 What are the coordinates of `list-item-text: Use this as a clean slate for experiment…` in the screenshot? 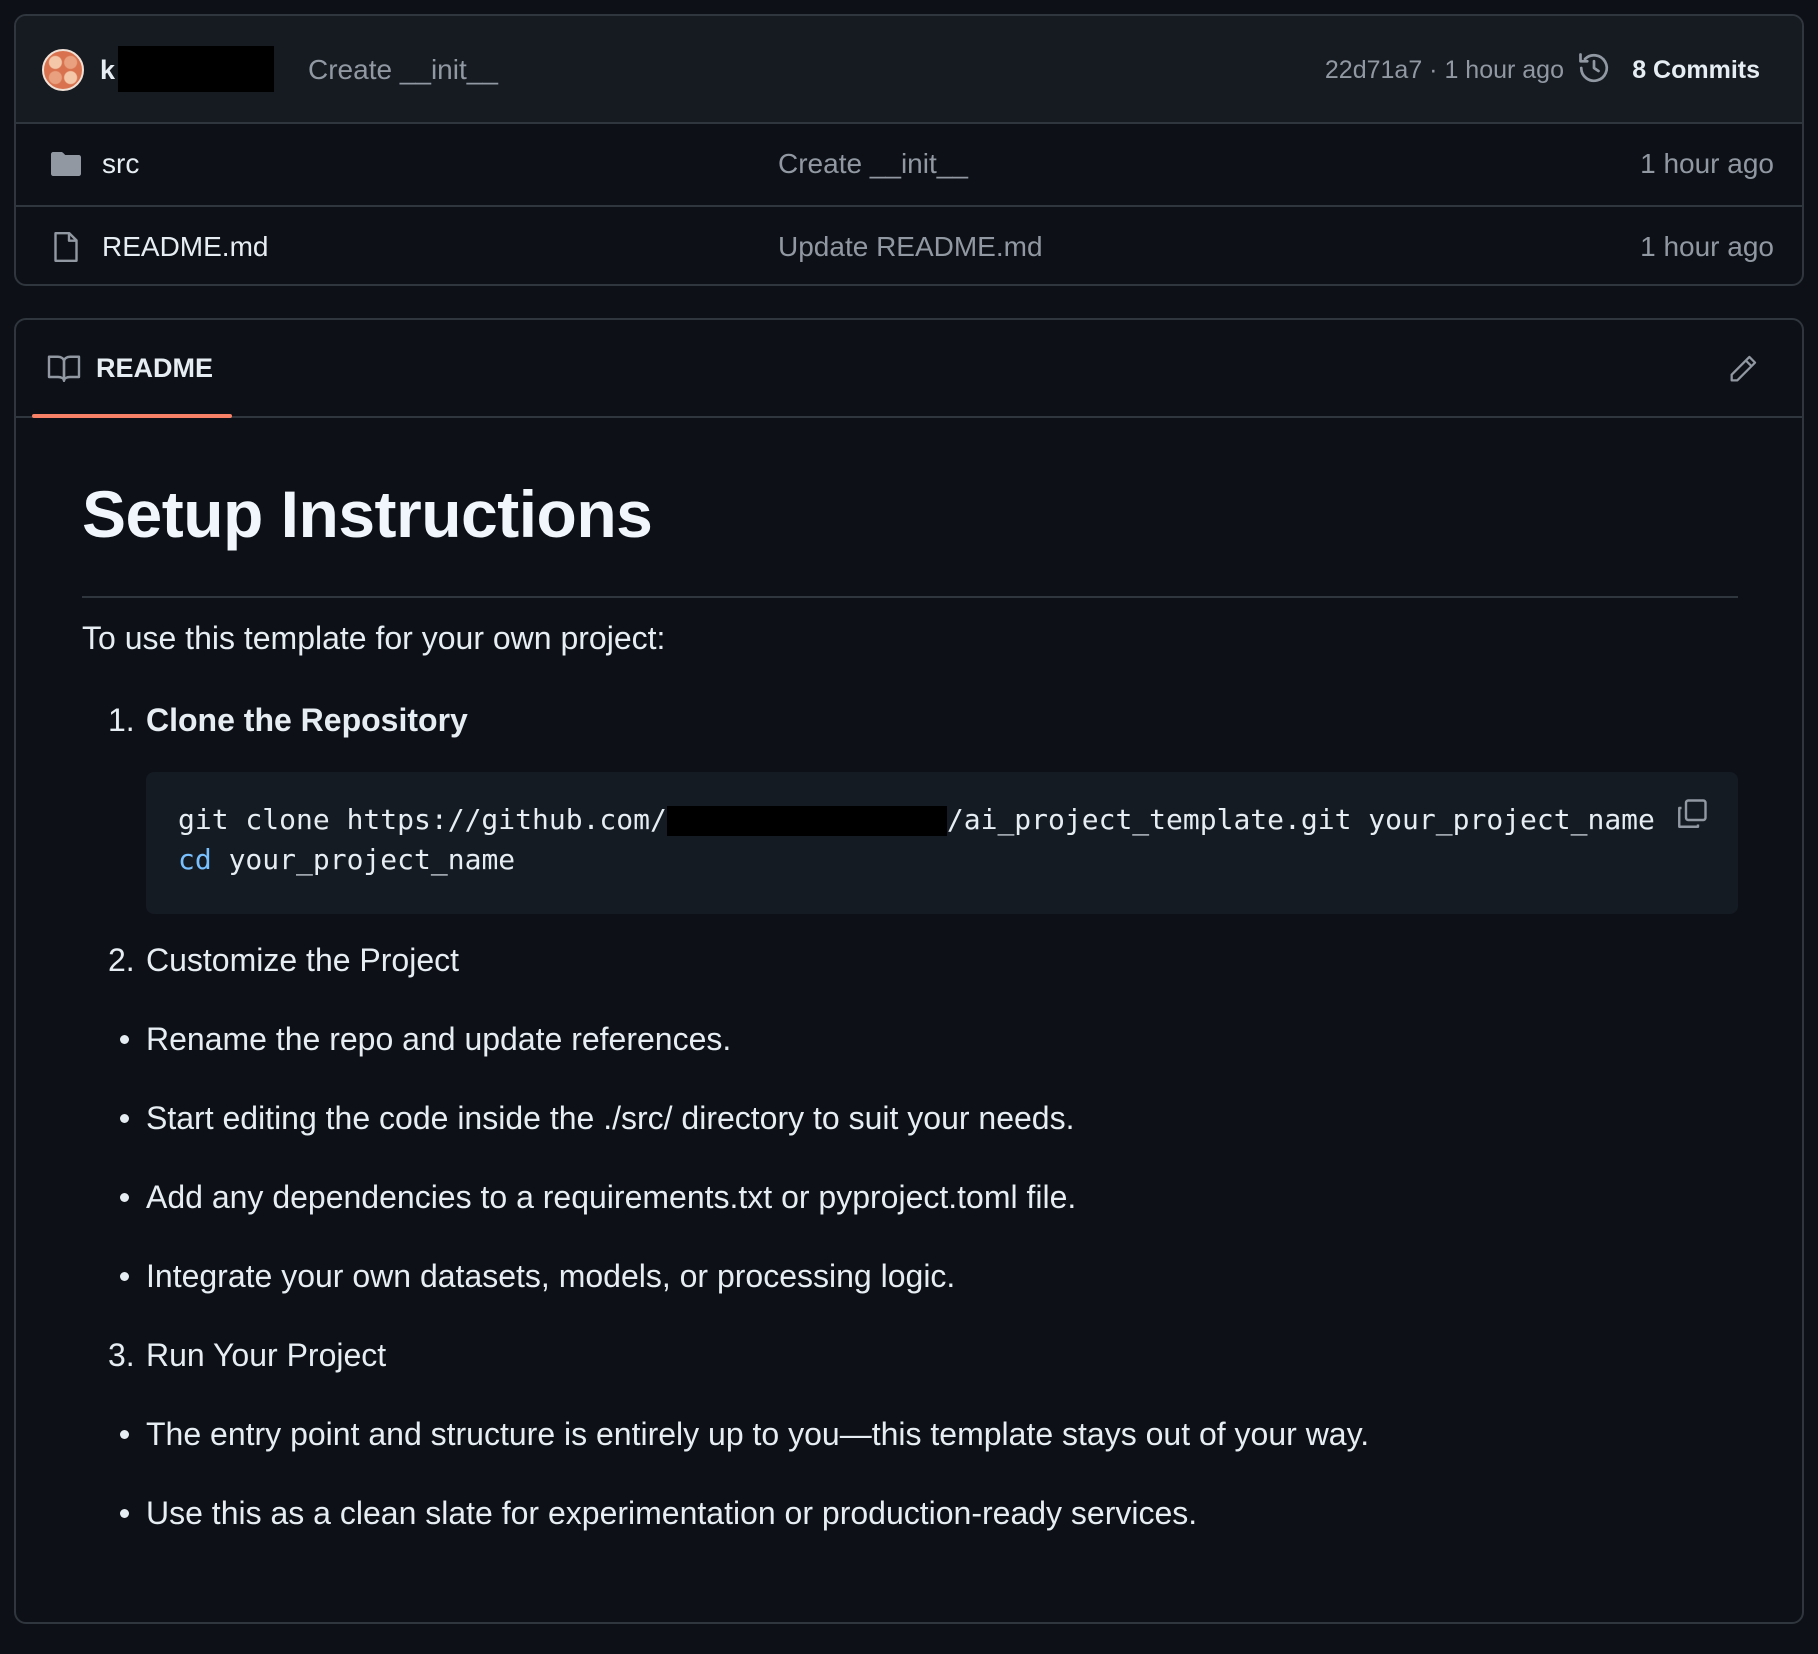 It's located at (672, 1513).